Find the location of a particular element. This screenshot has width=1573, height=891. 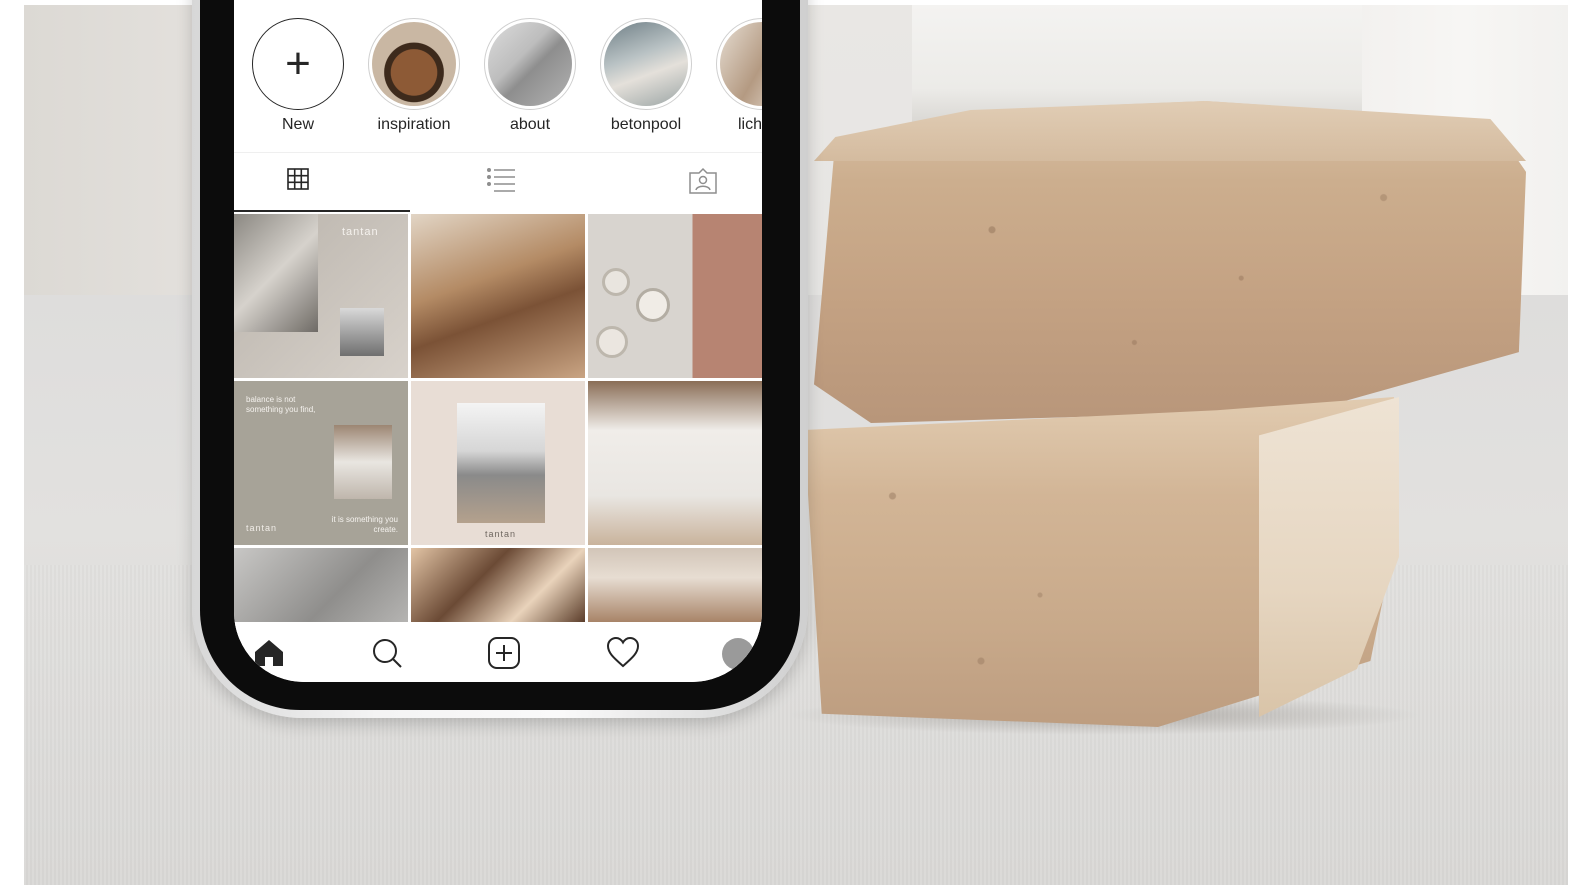

highlight-lich: lich is located at coordinates (737, 76).